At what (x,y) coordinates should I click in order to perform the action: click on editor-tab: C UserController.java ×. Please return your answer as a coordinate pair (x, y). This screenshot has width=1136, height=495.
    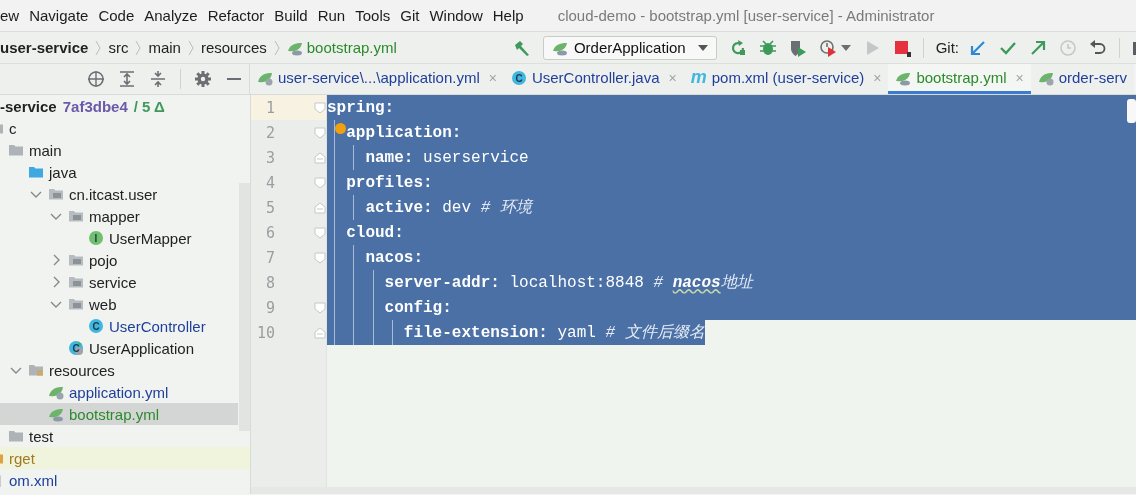
    Looking at the image, I should click on (593, 79).